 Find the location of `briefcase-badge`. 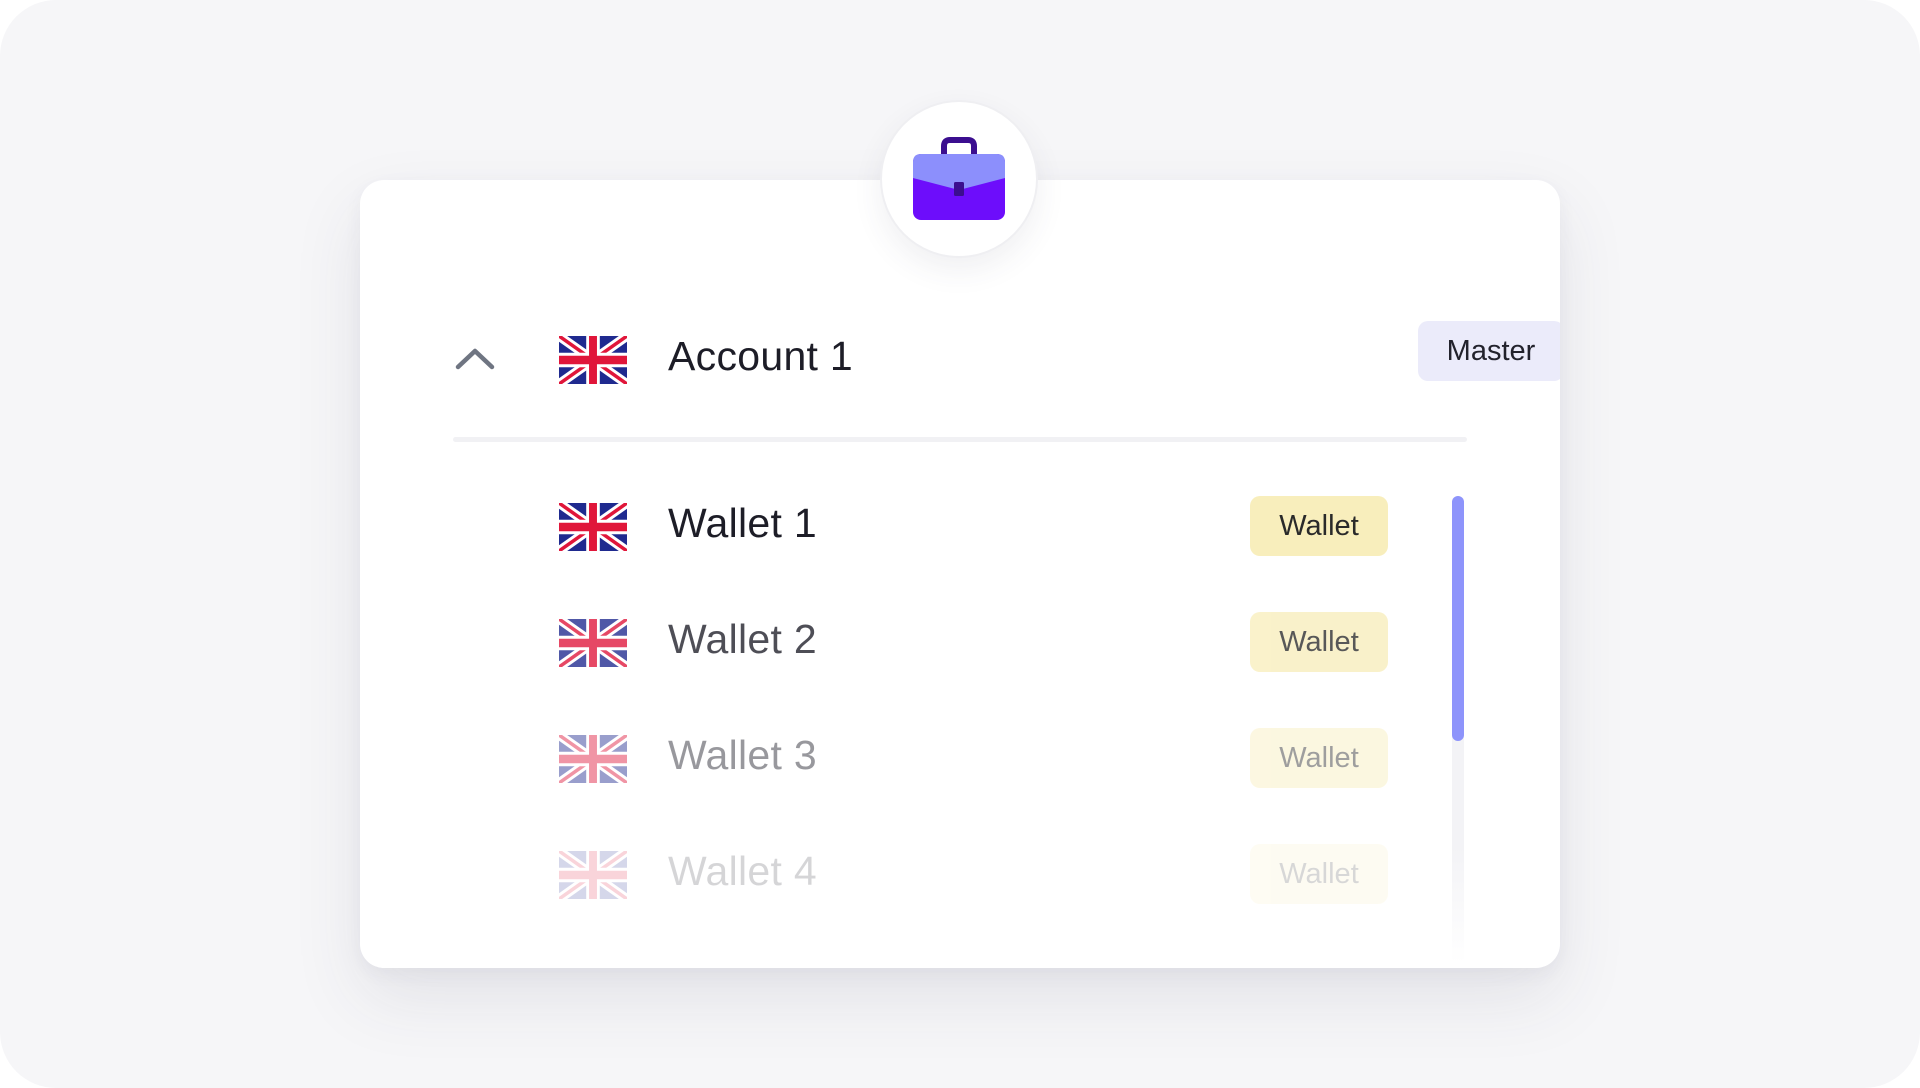

briefcase-badge is located at coordinates (959, 179).